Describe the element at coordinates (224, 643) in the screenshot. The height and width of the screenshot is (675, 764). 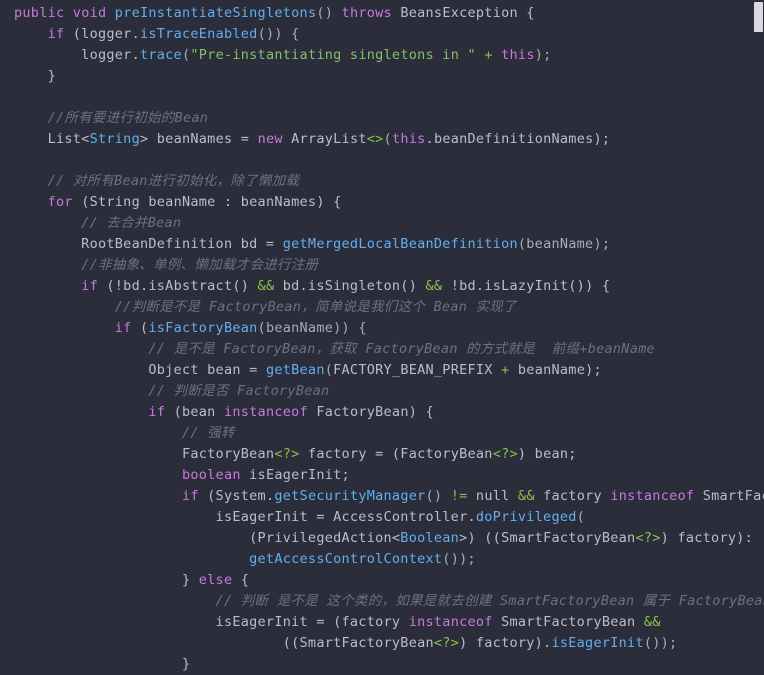
I see `token-plain: ((SmartFactoryBean` at that location.